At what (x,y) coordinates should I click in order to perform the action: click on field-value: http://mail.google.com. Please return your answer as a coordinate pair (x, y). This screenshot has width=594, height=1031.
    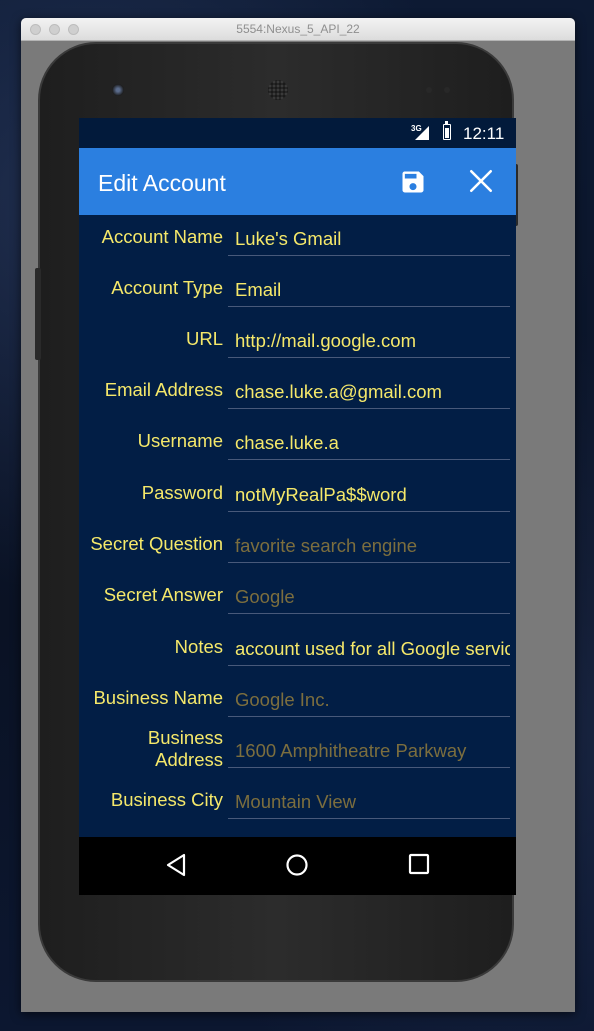
    Looking at the image, I should click on (325, 340).